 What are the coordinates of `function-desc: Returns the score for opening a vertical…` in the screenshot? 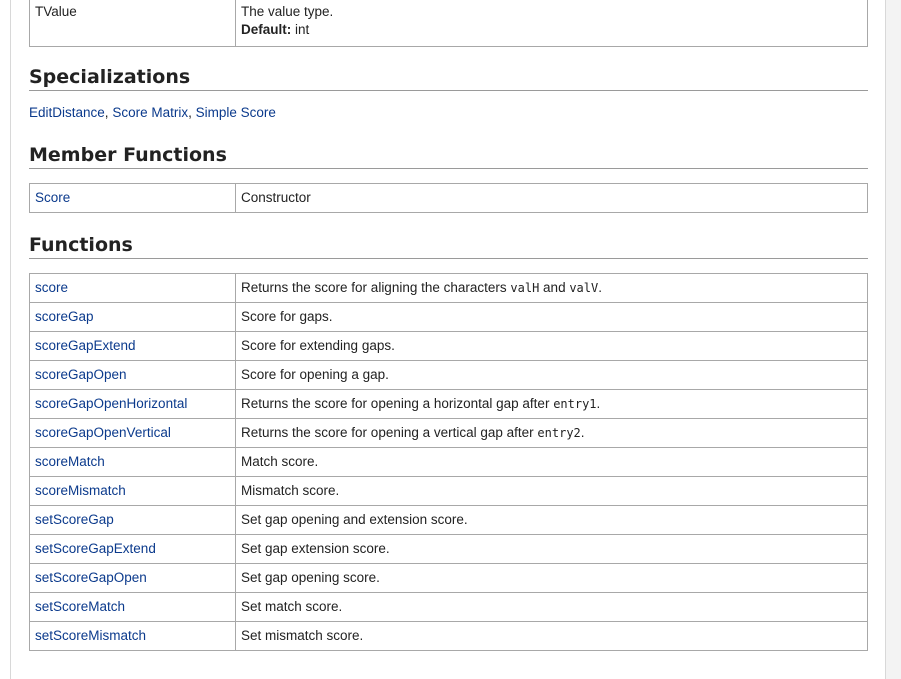 It's located at (551, 433).